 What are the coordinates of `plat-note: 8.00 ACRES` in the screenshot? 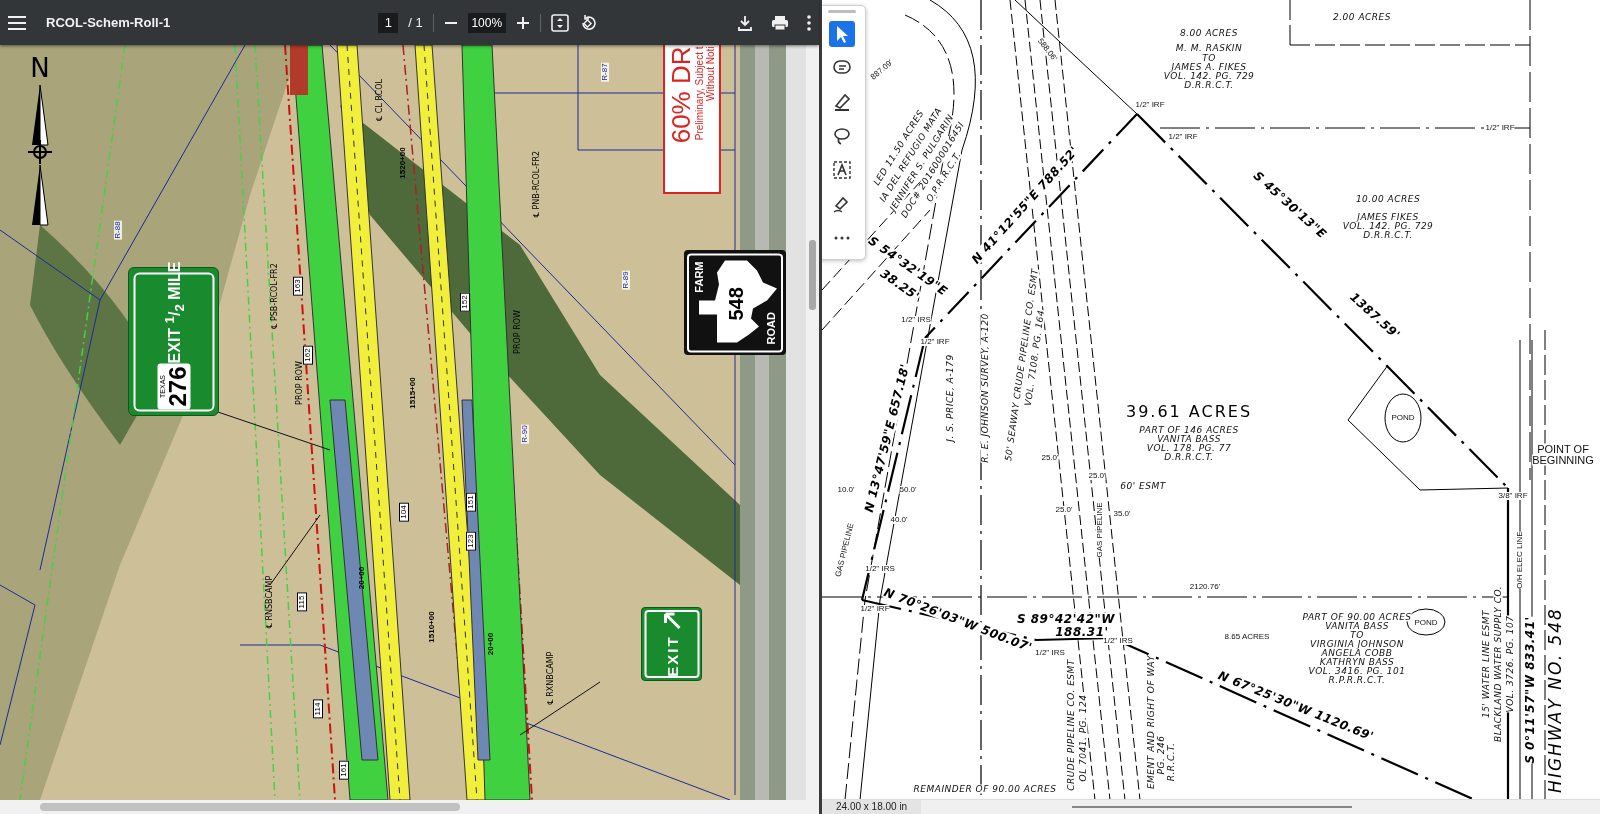 It's located at (1209, 33).